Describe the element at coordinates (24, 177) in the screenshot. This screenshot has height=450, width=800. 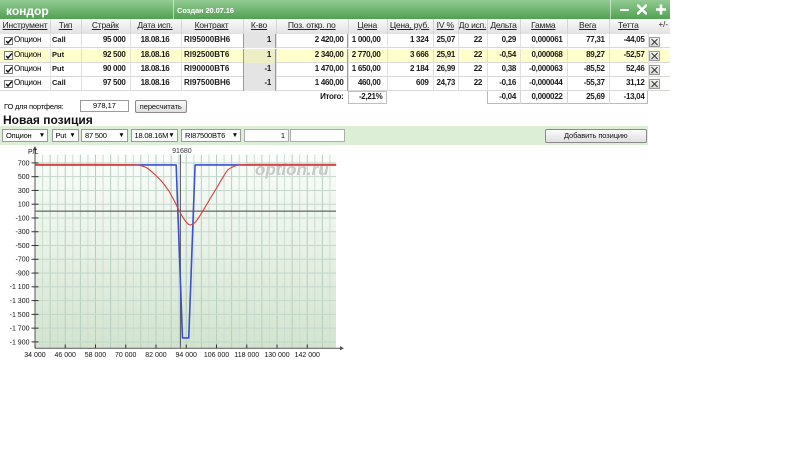
I see `svg-text: 500` at that location.